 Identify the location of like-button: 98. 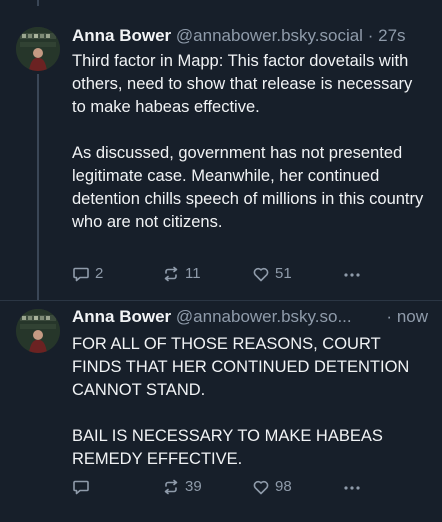
(272, 487).